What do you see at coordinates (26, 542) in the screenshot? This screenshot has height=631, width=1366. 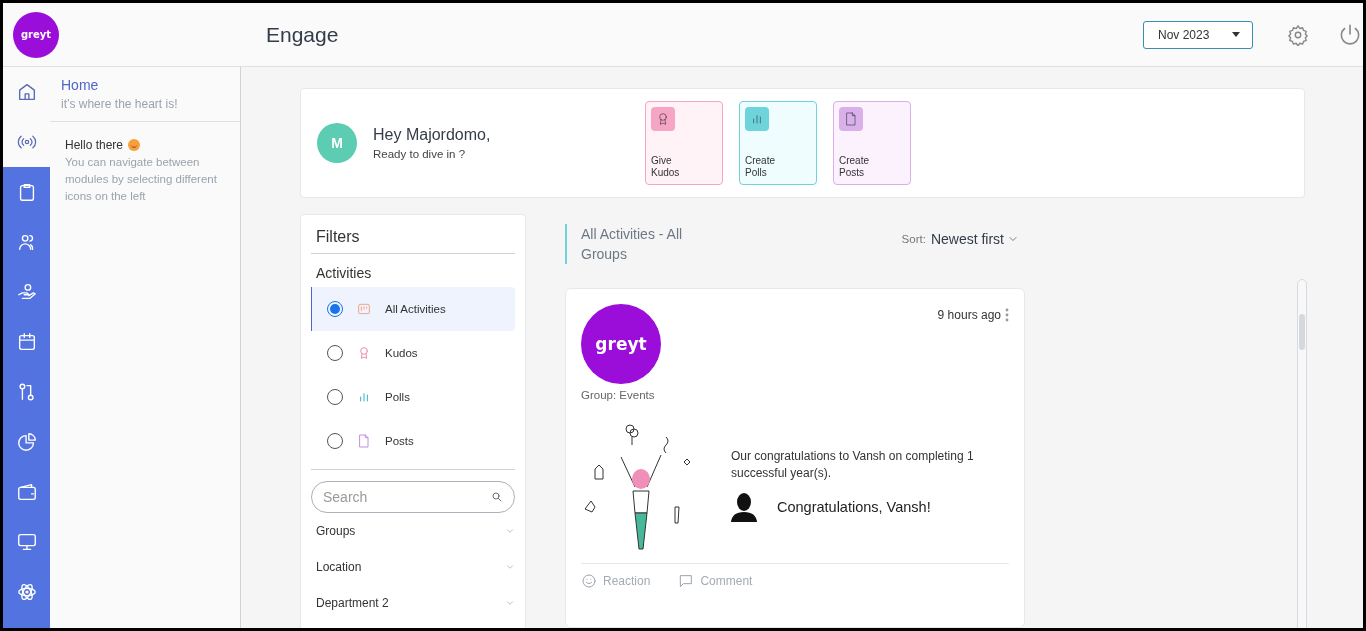 I see `monitor-icon` at bounding box center [26, 542].